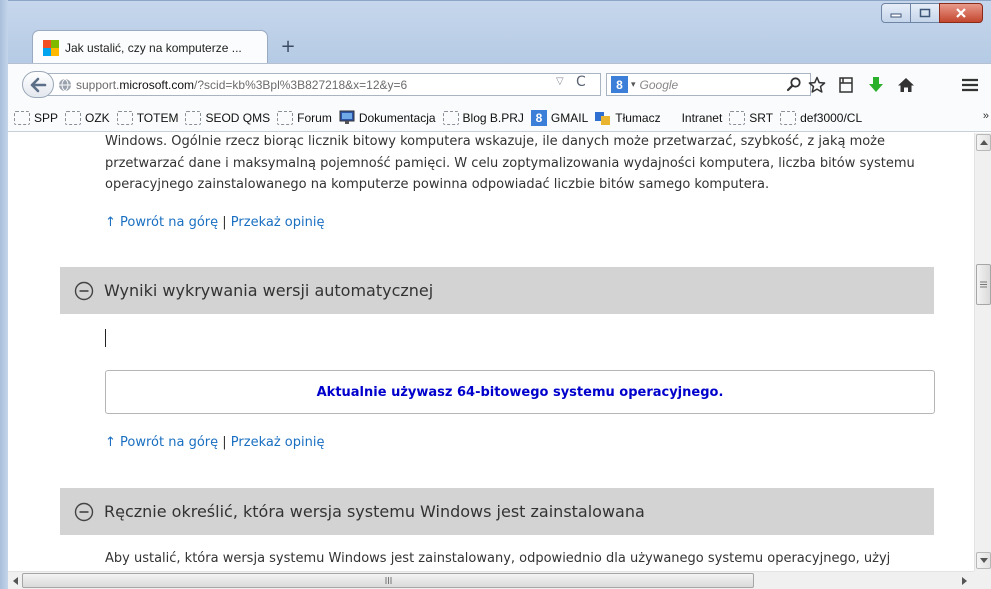 Image resolution: width=991 pixels, height=589 pixels. What do you see at coordinates (493, 117) in the screenshot?
I see `bookmark-label: Blog B.PRJ` at bounding box center [493, 117].